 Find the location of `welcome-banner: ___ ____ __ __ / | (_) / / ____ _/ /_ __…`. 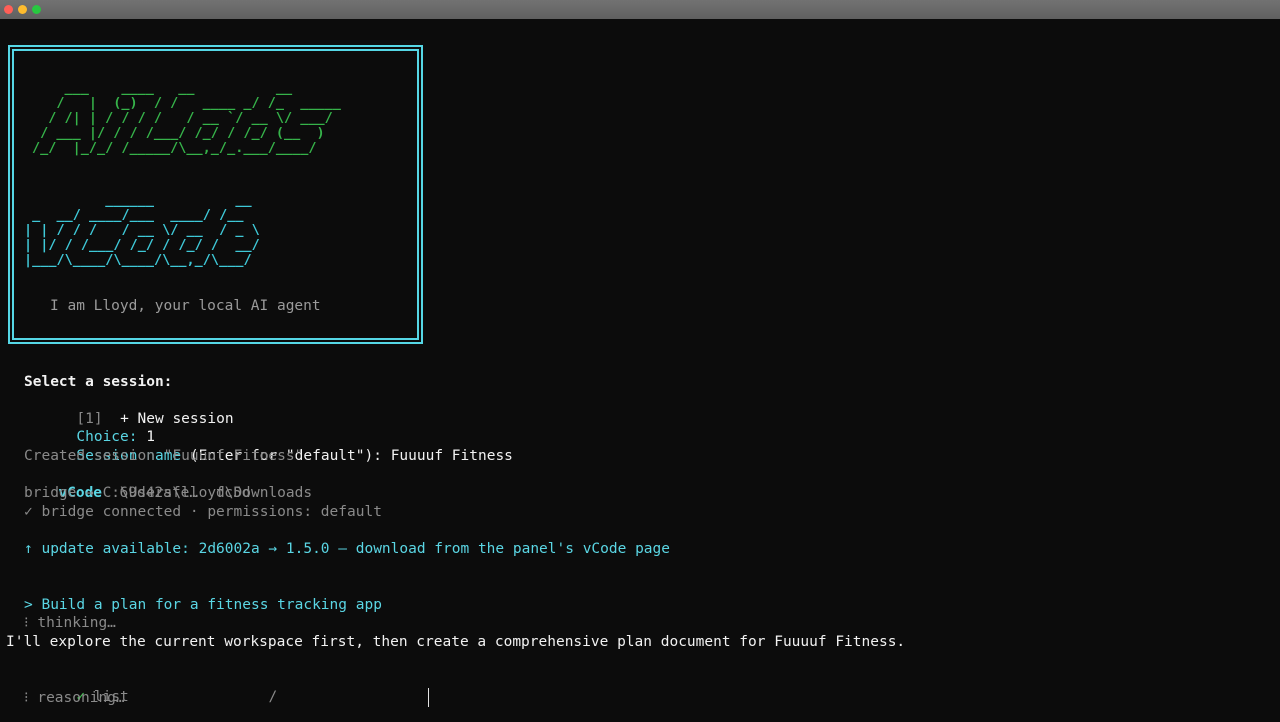

welcome-banner: ___ ____ __ __ / | (_) / / ____ _/ /_ __… is located at coordinates (215, 194).